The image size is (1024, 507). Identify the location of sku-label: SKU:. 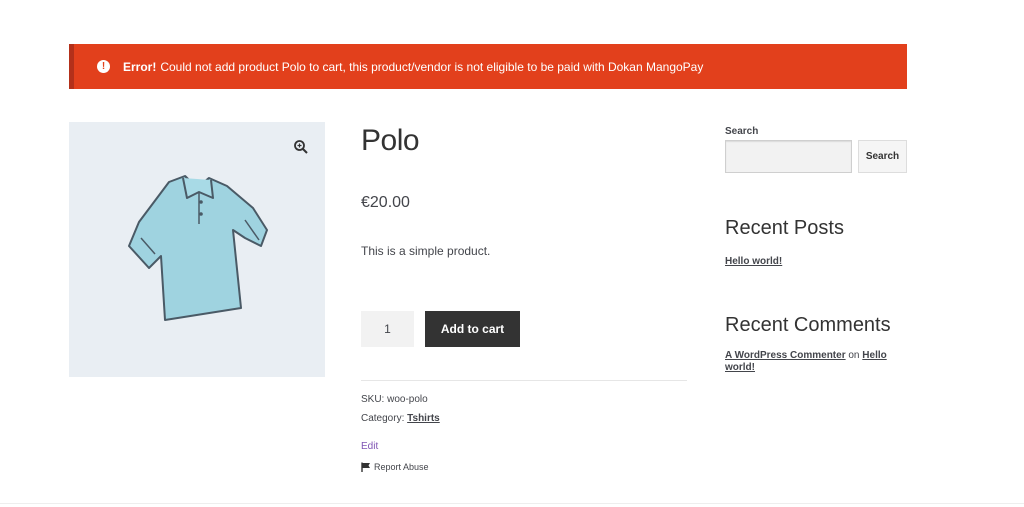
(373, 399).